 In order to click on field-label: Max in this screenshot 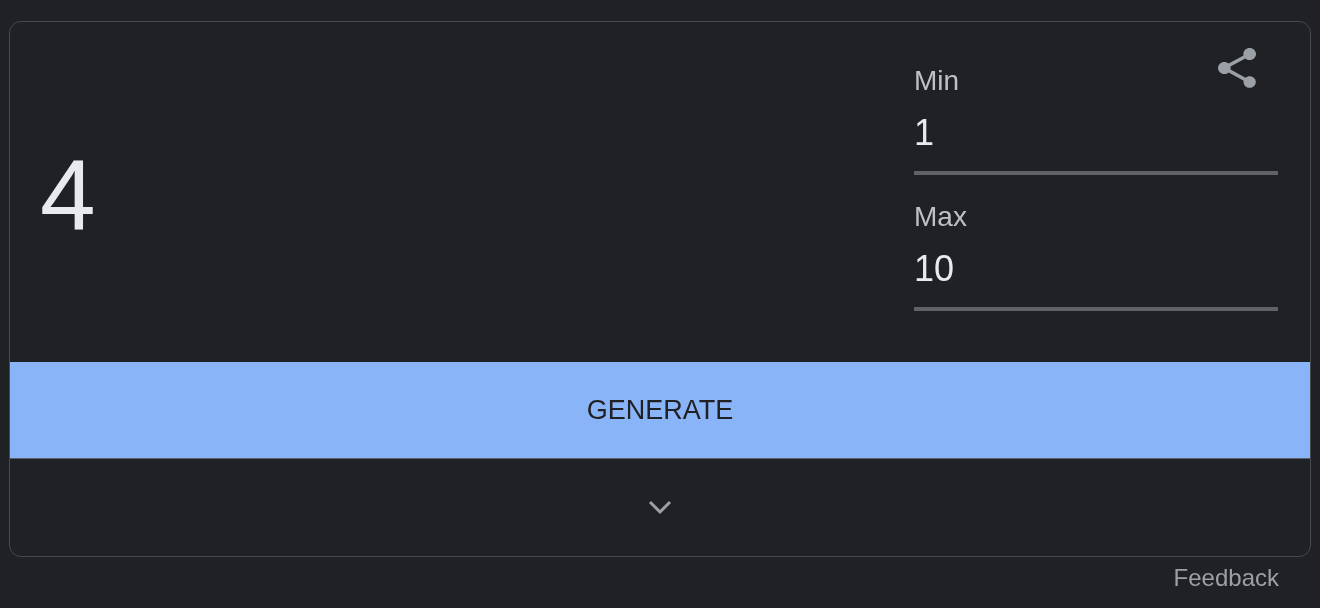, I will do `click(940, 217)`.